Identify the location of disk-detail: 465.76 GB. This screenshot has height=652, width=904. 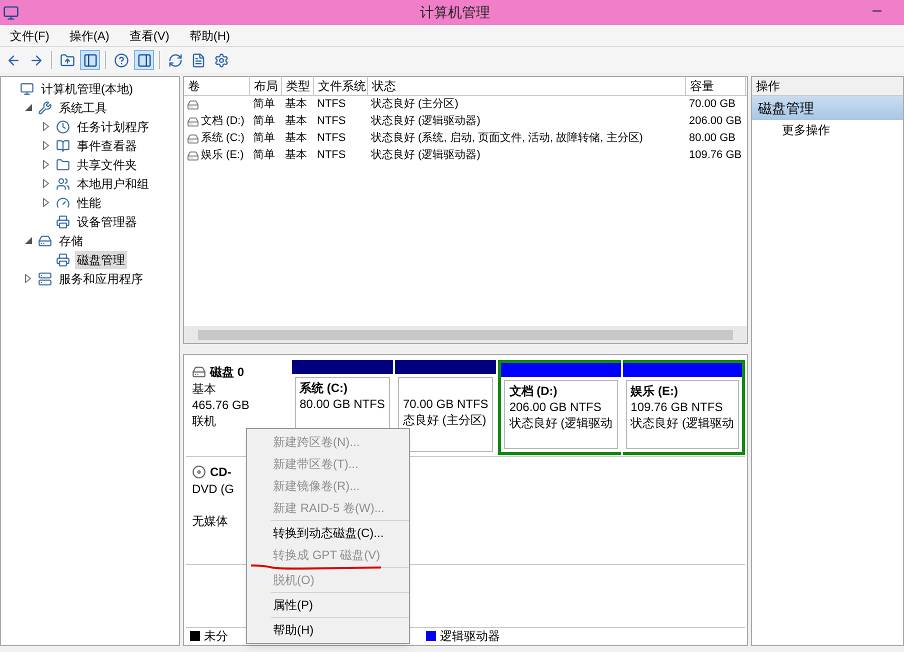
(221, 405).